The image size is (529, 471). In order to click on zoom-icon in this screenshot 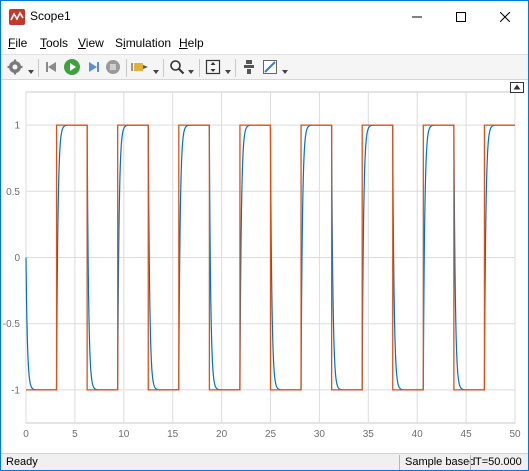, I will do `click(177, 67)`.